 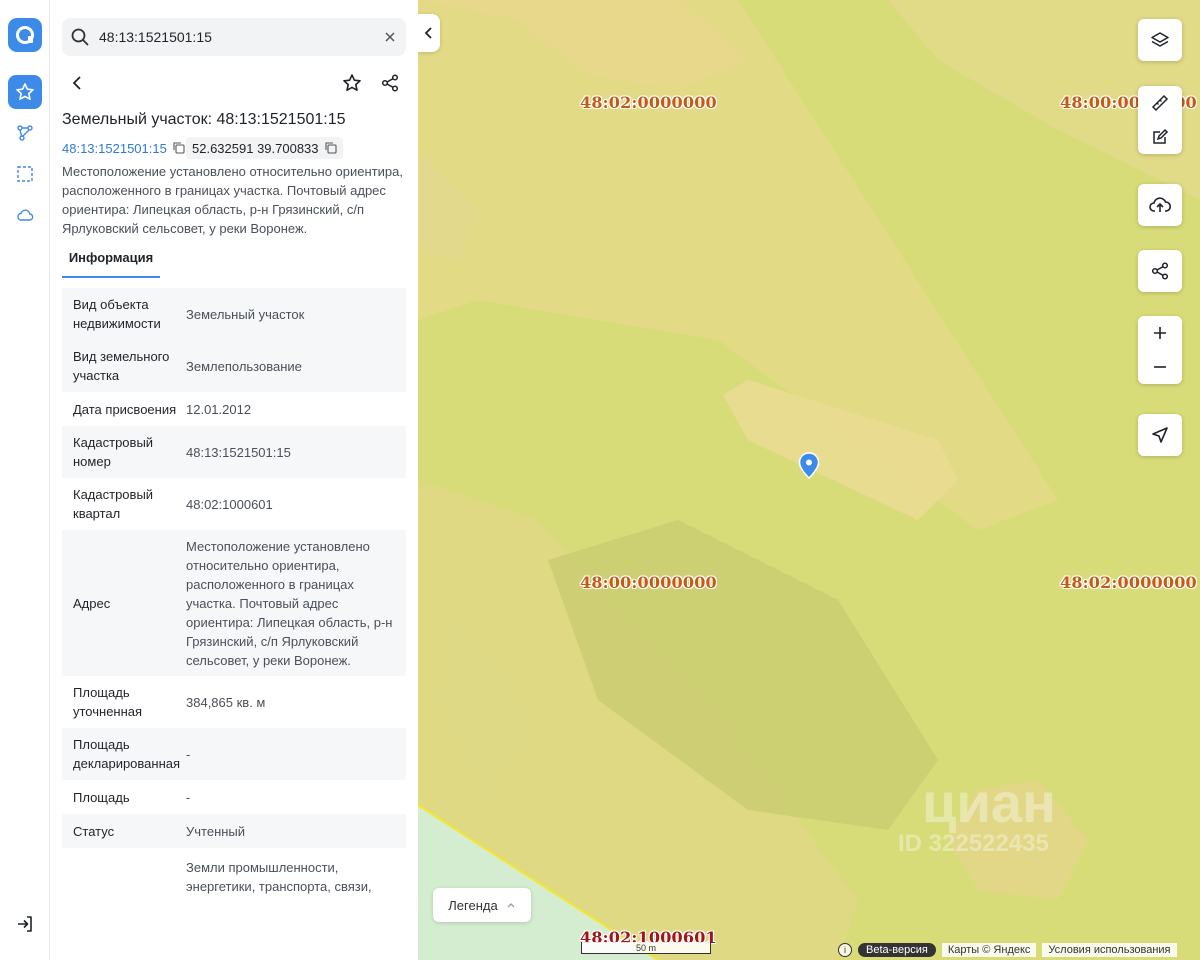 I want to click on row-key: Площадь уточненная, so click(x=108, y=702).